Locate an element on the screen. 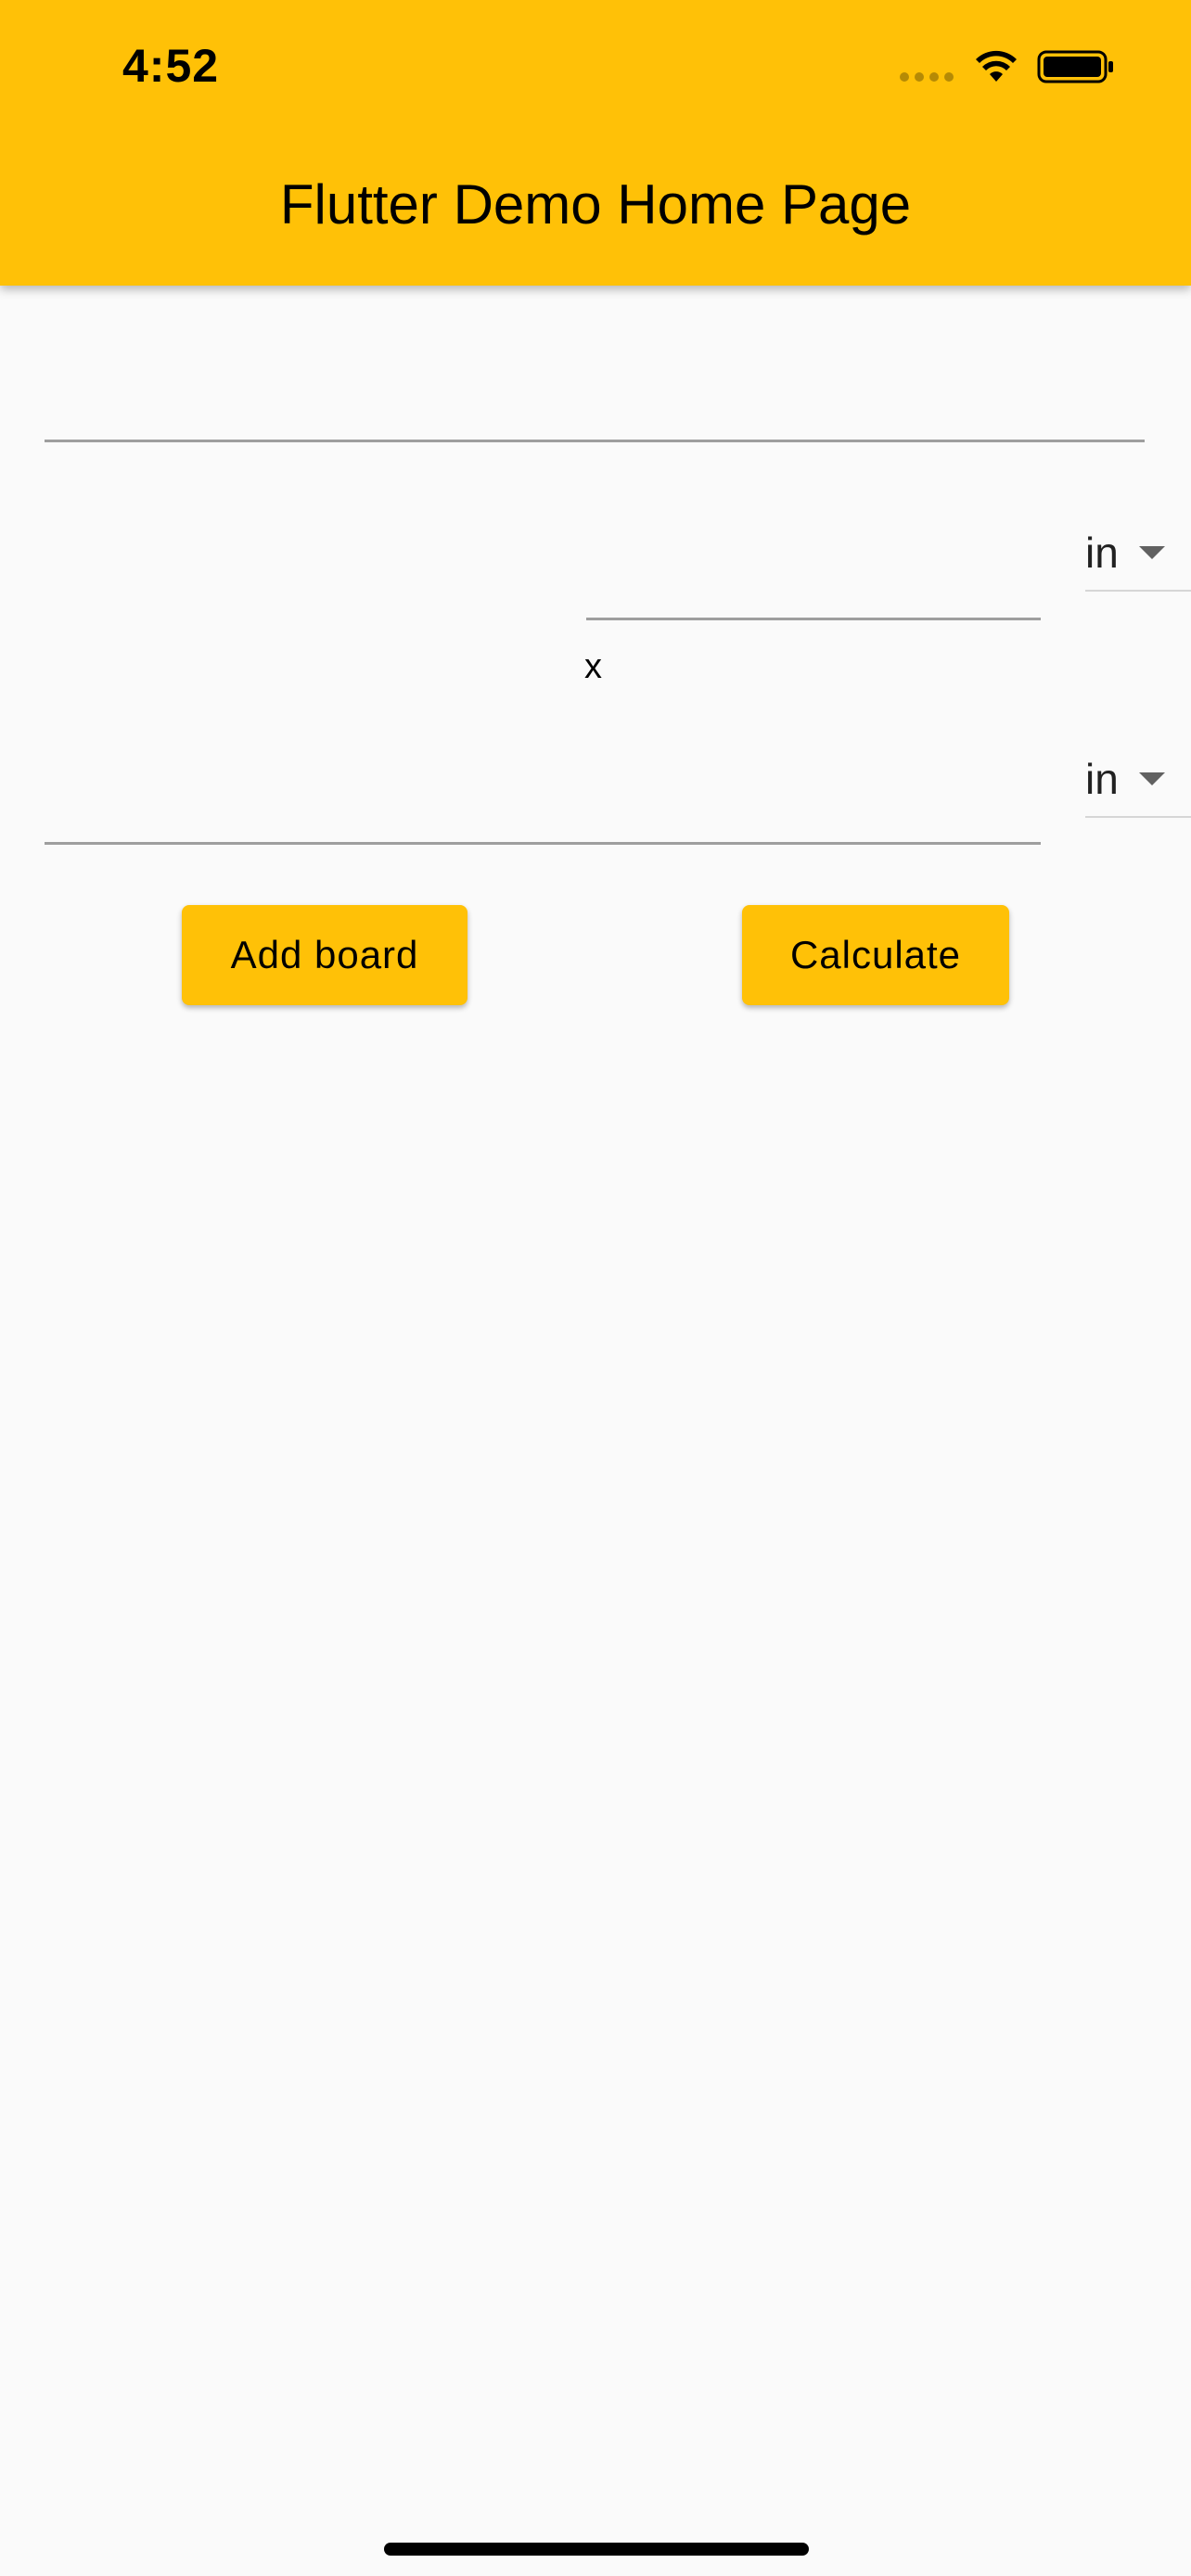 Image resolution: width=1191 pixels, height=2576 pixels. calculate-button: Calculate is located at coordinates (875, 955).